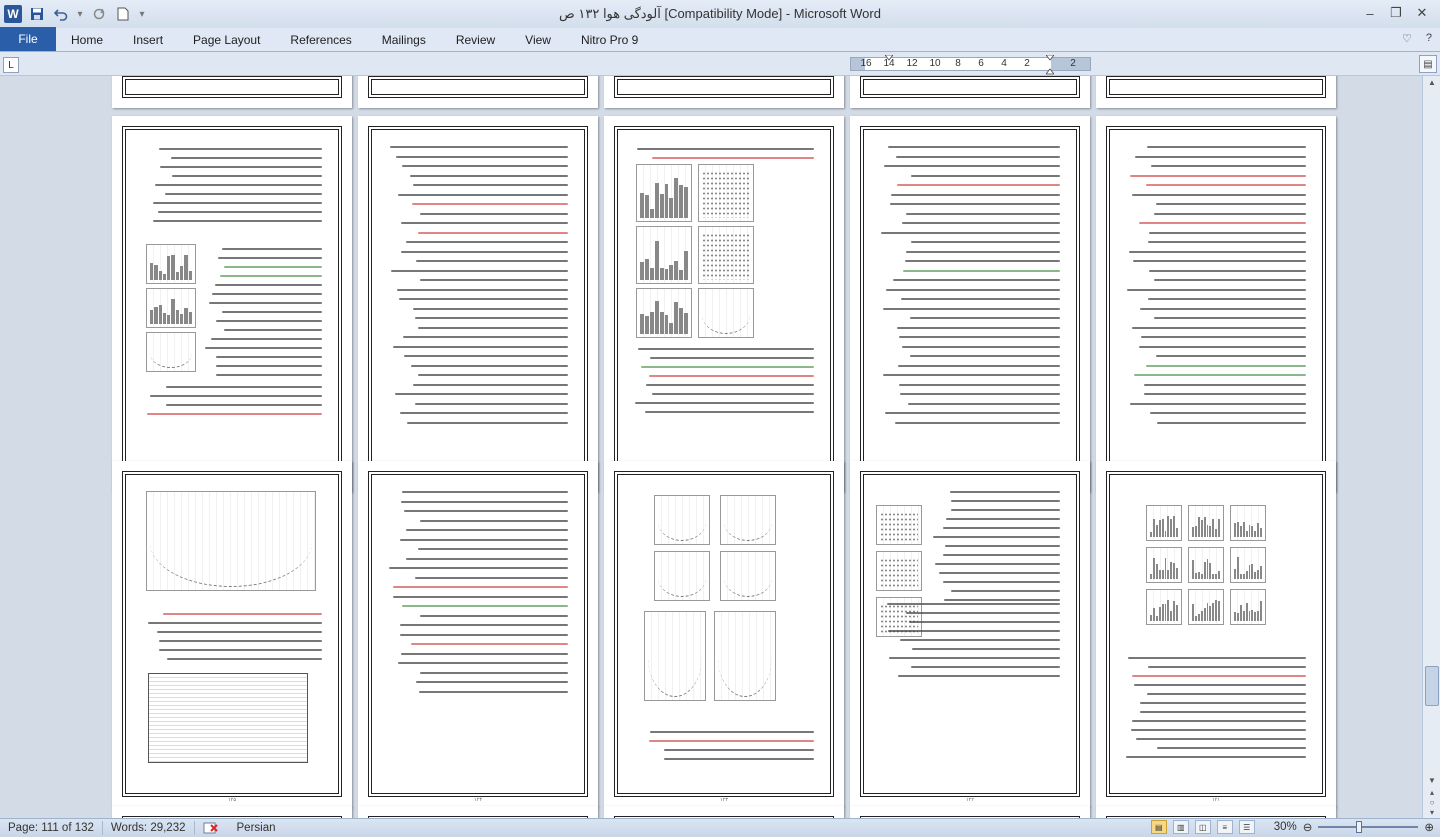 The image size is (1440, 837). What do you see at coordinates (1432, 780) in the screenshot?
I see `scroll-down-icon: ▼` at bounding box center [1432, 780].